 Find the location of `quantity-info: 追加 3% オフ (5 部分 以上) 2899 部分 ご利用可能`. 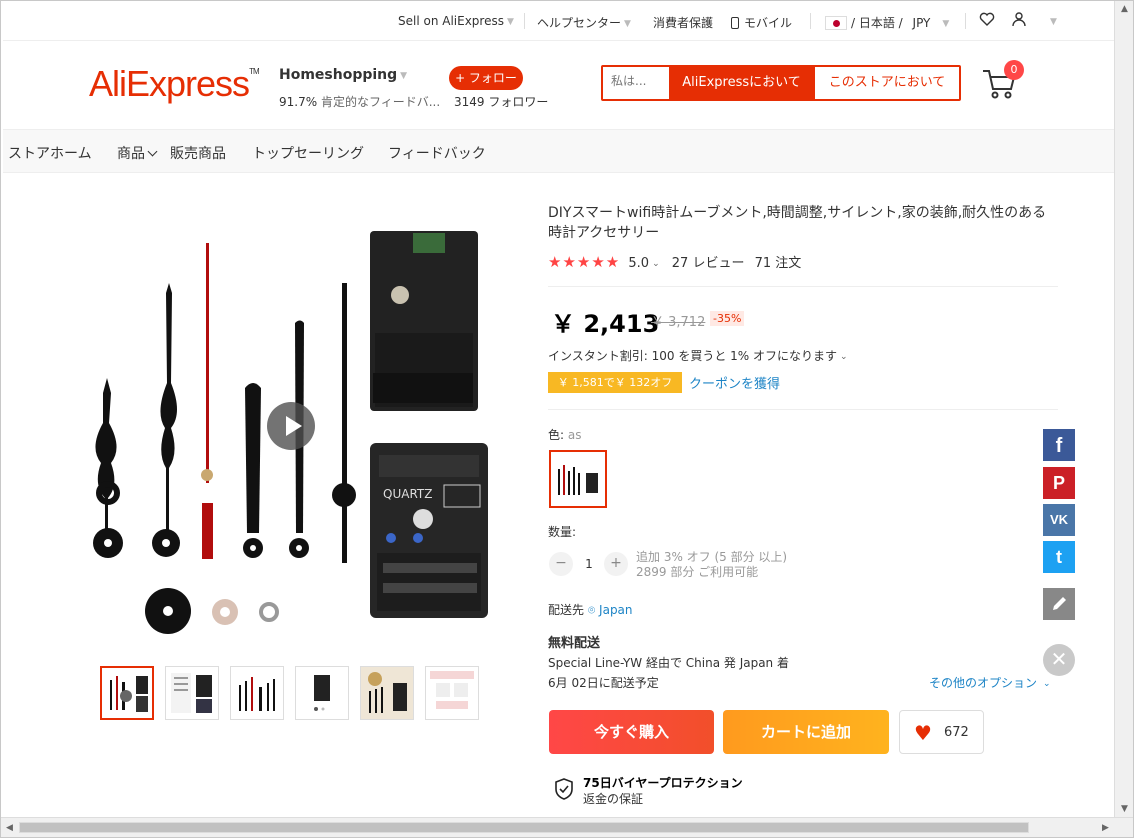

quantity-info: 追加 3% オフ (5 部分 以上) 2899 部分 ご利用可能 is located at coordinates (712, 564).